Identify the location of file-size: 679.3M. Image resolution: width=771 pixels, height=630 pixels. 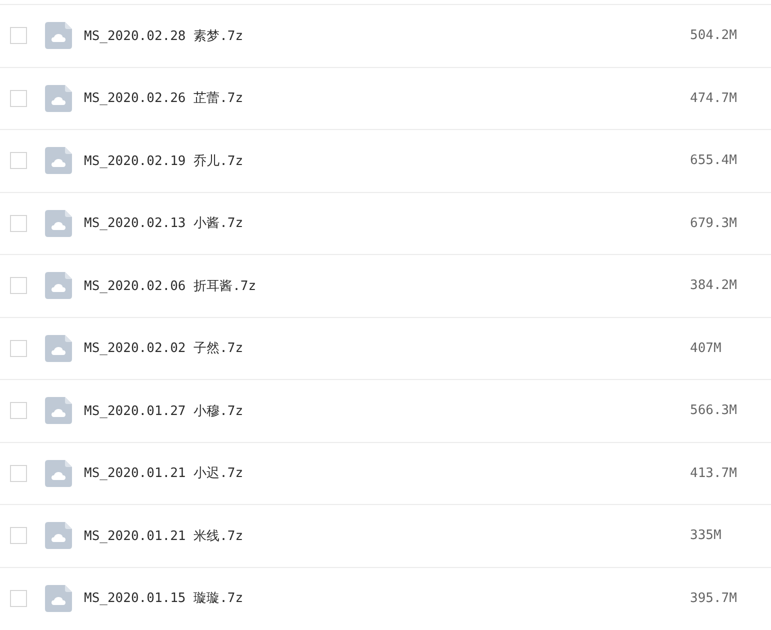
(714, 223).